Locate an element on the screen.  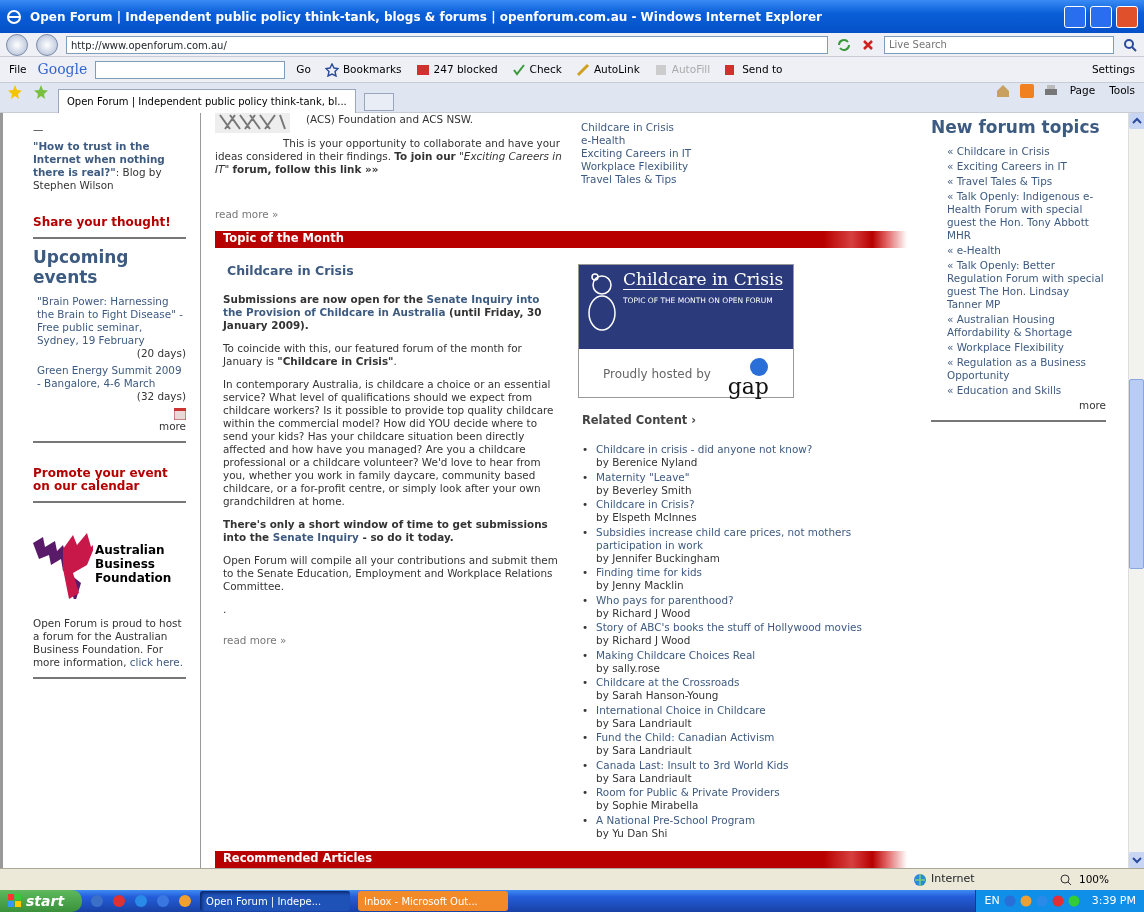
logo-text: Australian is located at coordinates (130, 550).